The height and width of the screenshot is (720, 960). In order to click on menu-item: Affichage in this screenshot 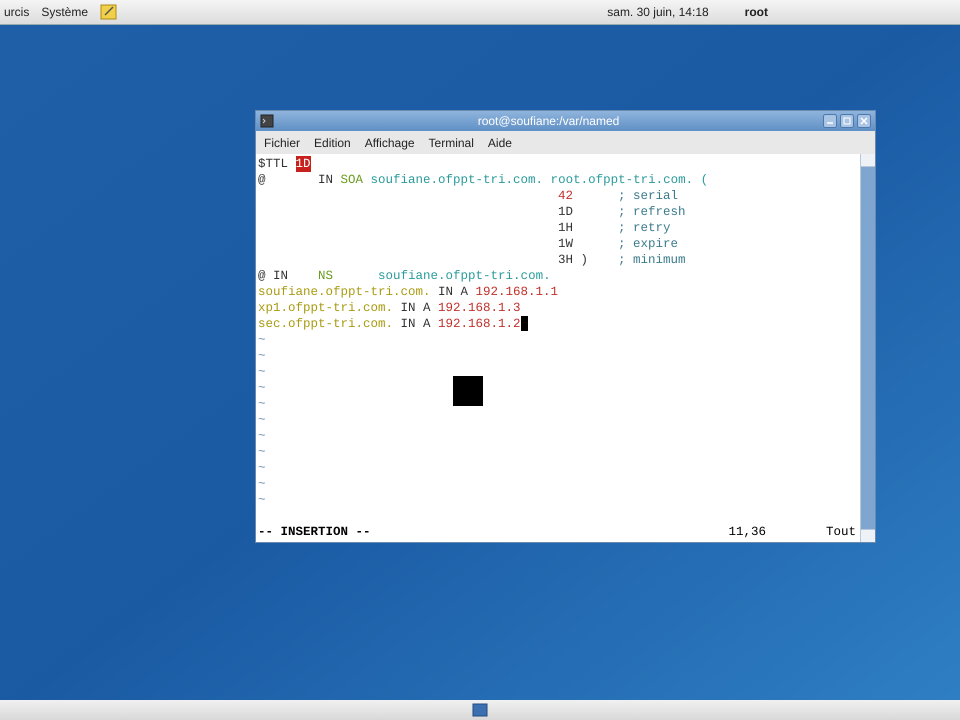, I will do `click(389, 143)`.